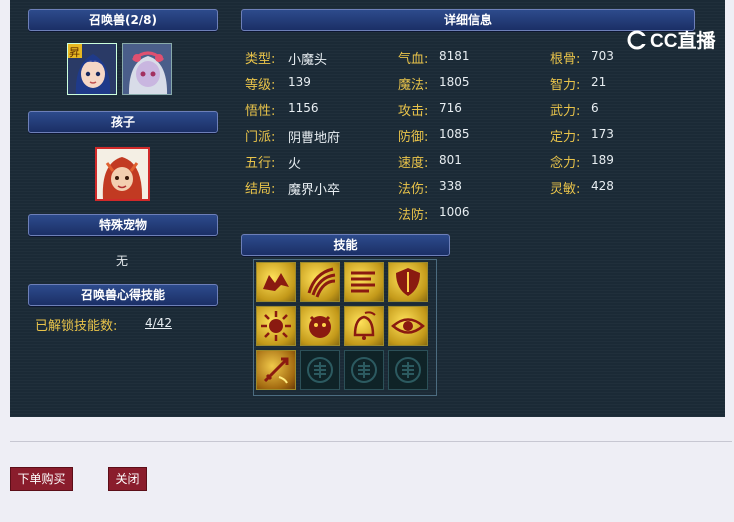 The width and height of the screenshot is (734, 522). What do you see at coordinates (260, 189) in the screenshot?
I see `stat-label: 结局:` at bounding box center [260, 189].